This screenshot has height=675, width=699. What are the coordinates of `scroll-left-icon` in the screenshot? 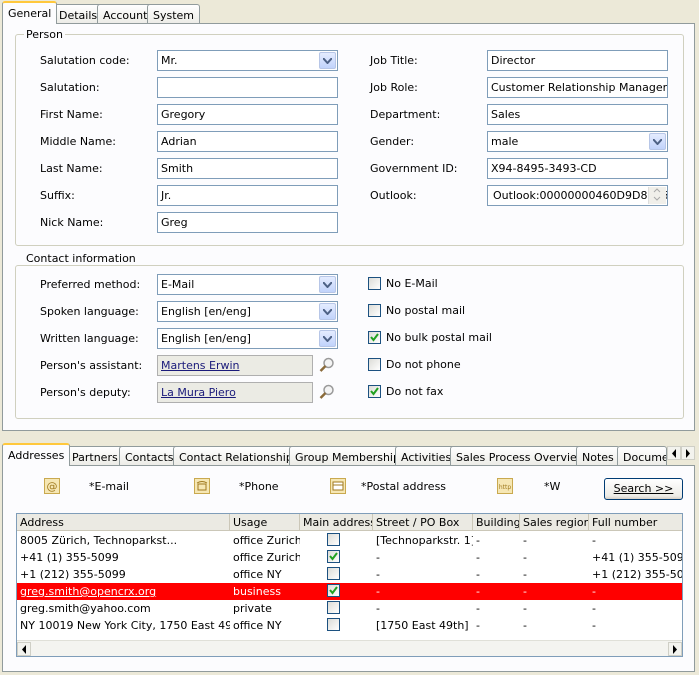 It's located at (24, 649).